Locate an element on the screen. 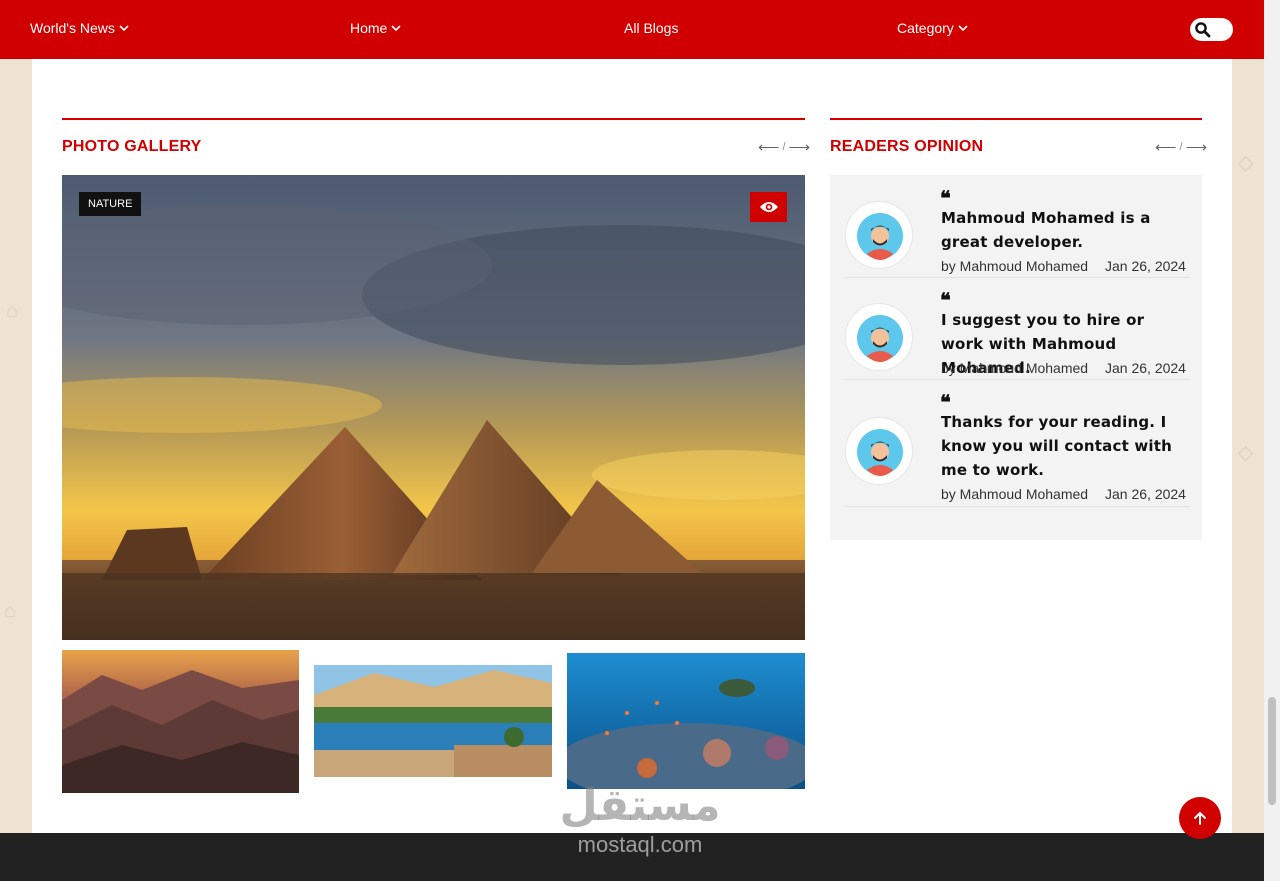 The width and height of the screenshot is (1280, 881). eye-icon is located at coordinates (768, 207).